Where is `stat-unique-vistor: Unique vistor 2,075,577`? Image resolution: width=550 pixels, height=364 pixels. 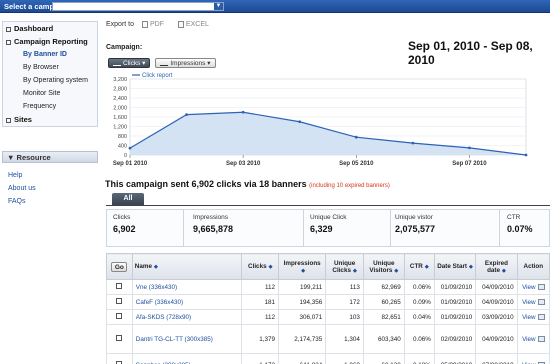 stat-unique-vistor: Unique vistor 2,075,577 is located at coordinates (415, 224).